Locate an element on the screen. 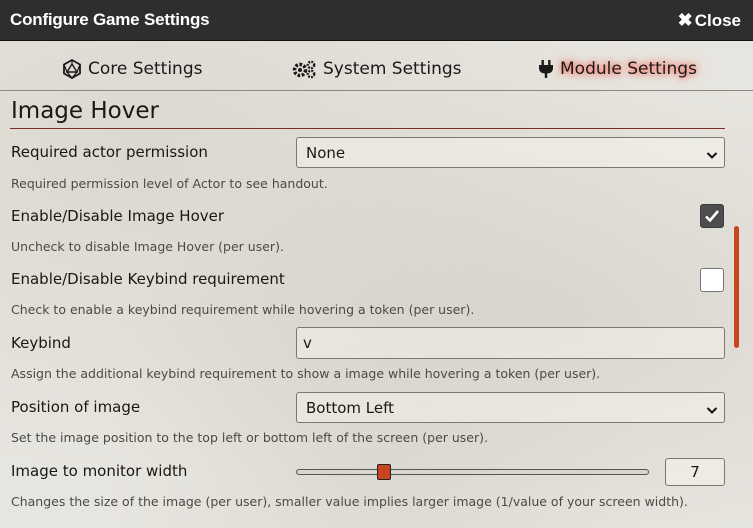 The width and height of the screenshot is (753, 528). monitor-width-slider is located at coordinates (472, 472).